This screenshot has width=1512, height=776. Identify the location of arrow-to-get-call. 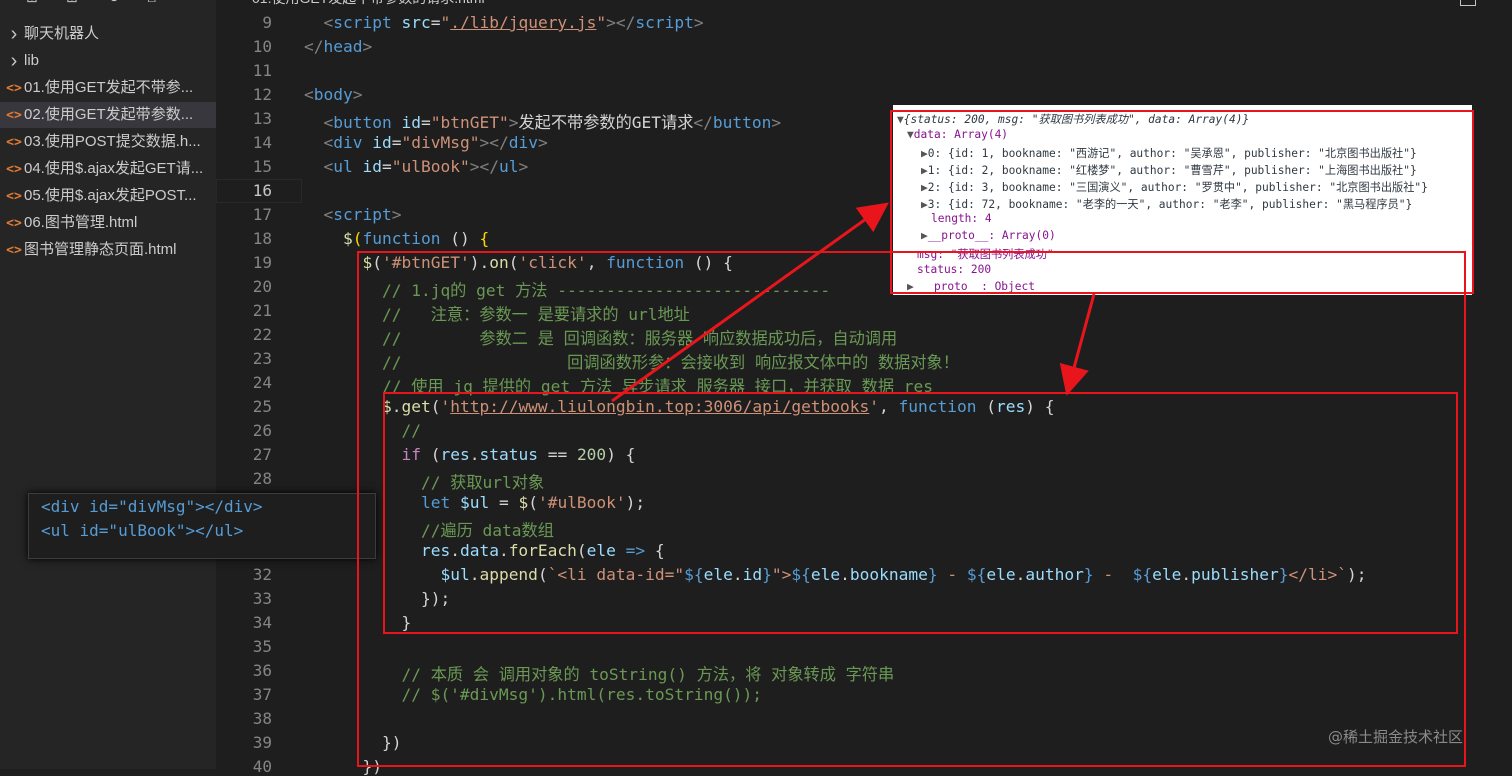
(1077, 344).